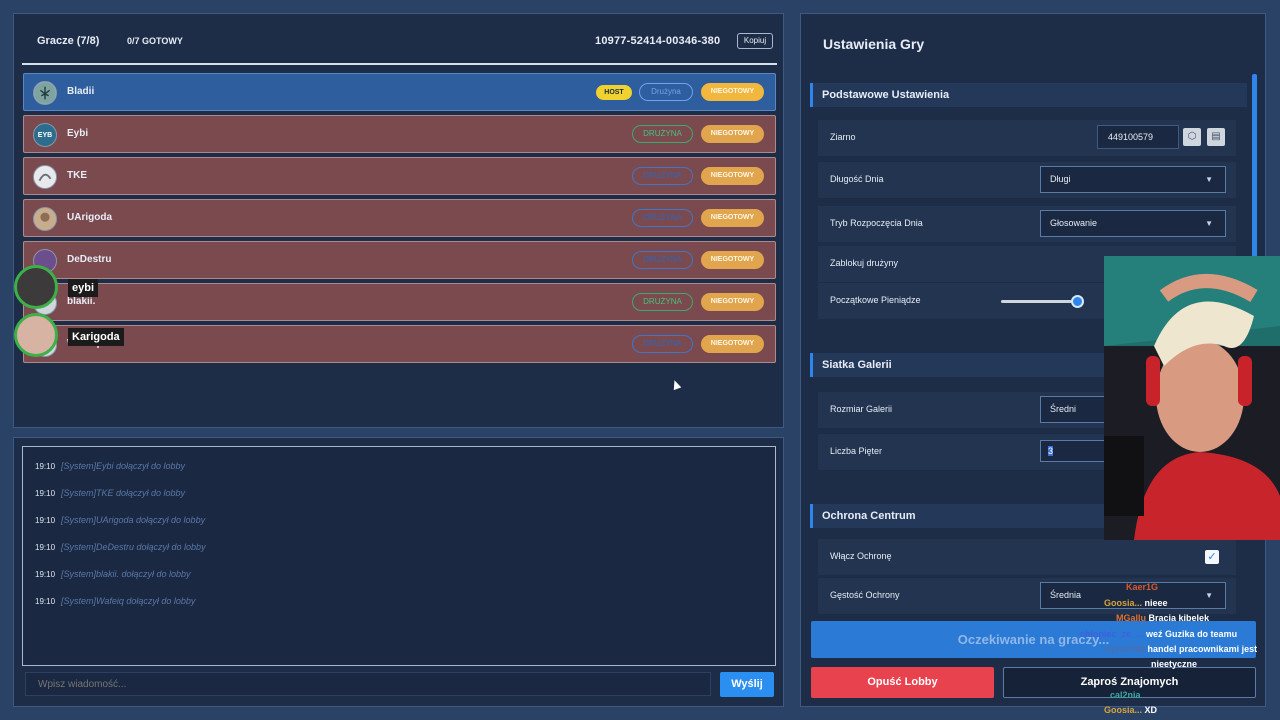 The image size is (1280, 720). What do you see at coordinates (123, 466) in the screenshot?
I see `chat-text: [System]Eybi dołączył do lobby` at bounding box center [123, 466].